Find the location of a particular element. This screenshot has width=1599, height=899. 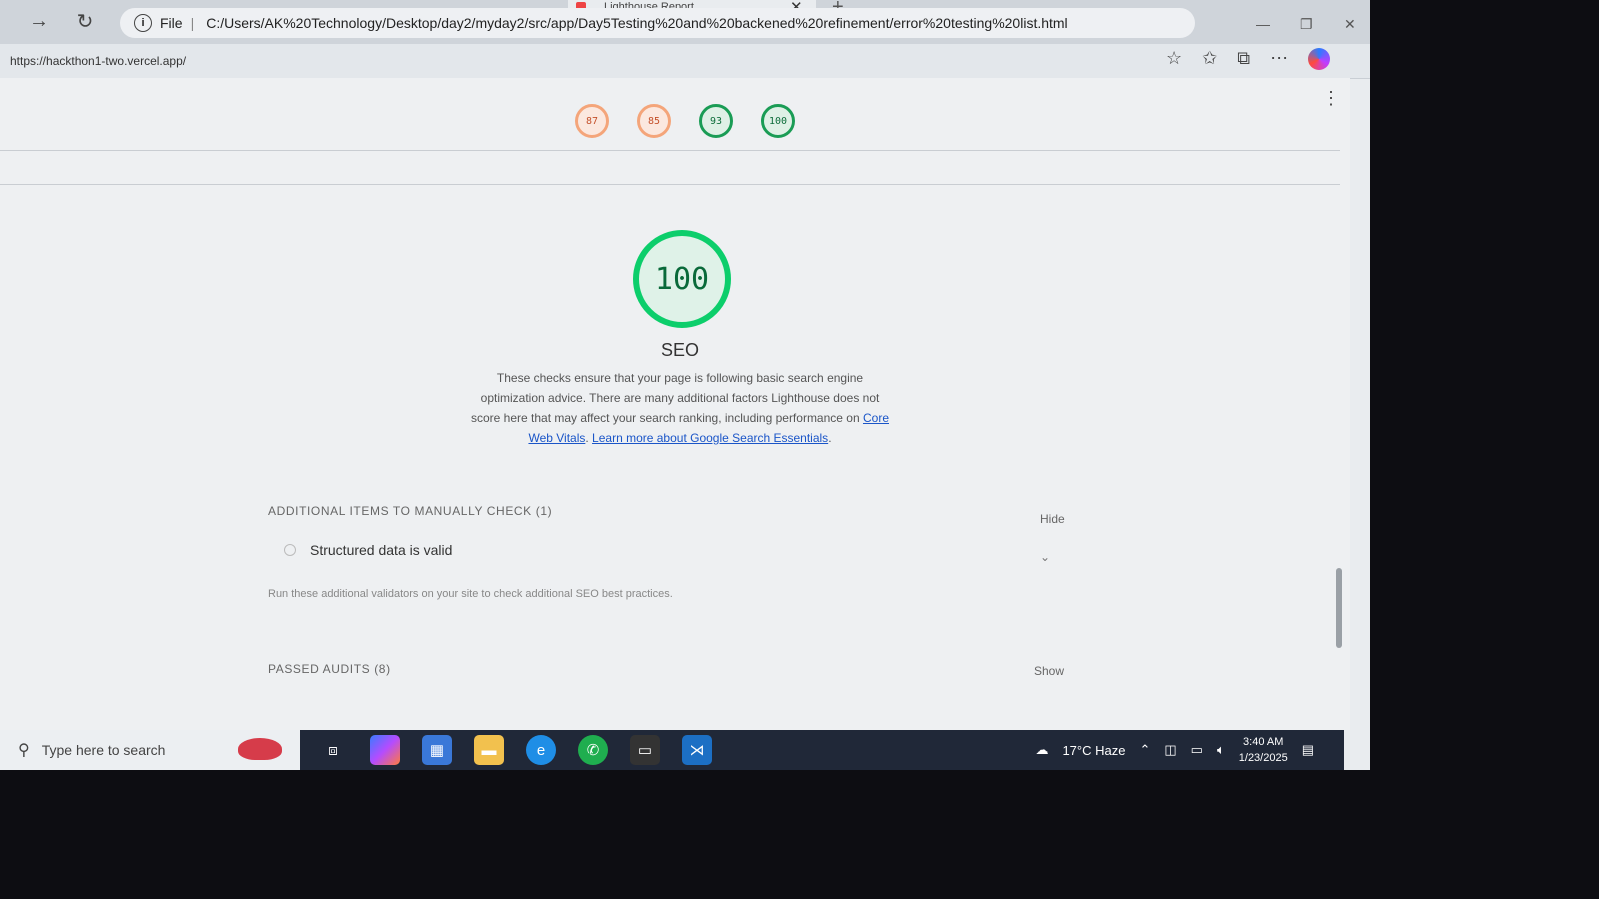

copilot-icon is located at coordinates (1319, 59).